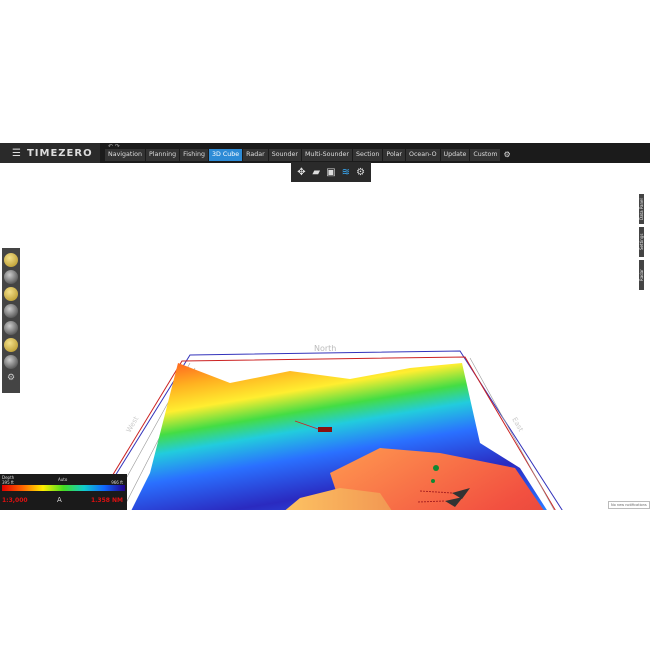  I want to click on hand-icon, so click(11, 361).